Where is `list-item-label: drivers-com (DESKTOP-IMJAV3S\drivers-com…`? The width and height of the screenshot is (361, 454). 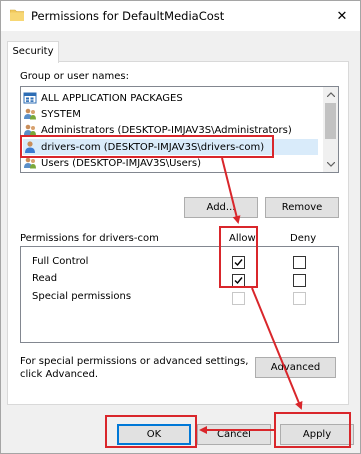
list-item-label: drivers-com (DESKTOP-IMJAV3S\drivers-com… is located at coordinates (153, 147).